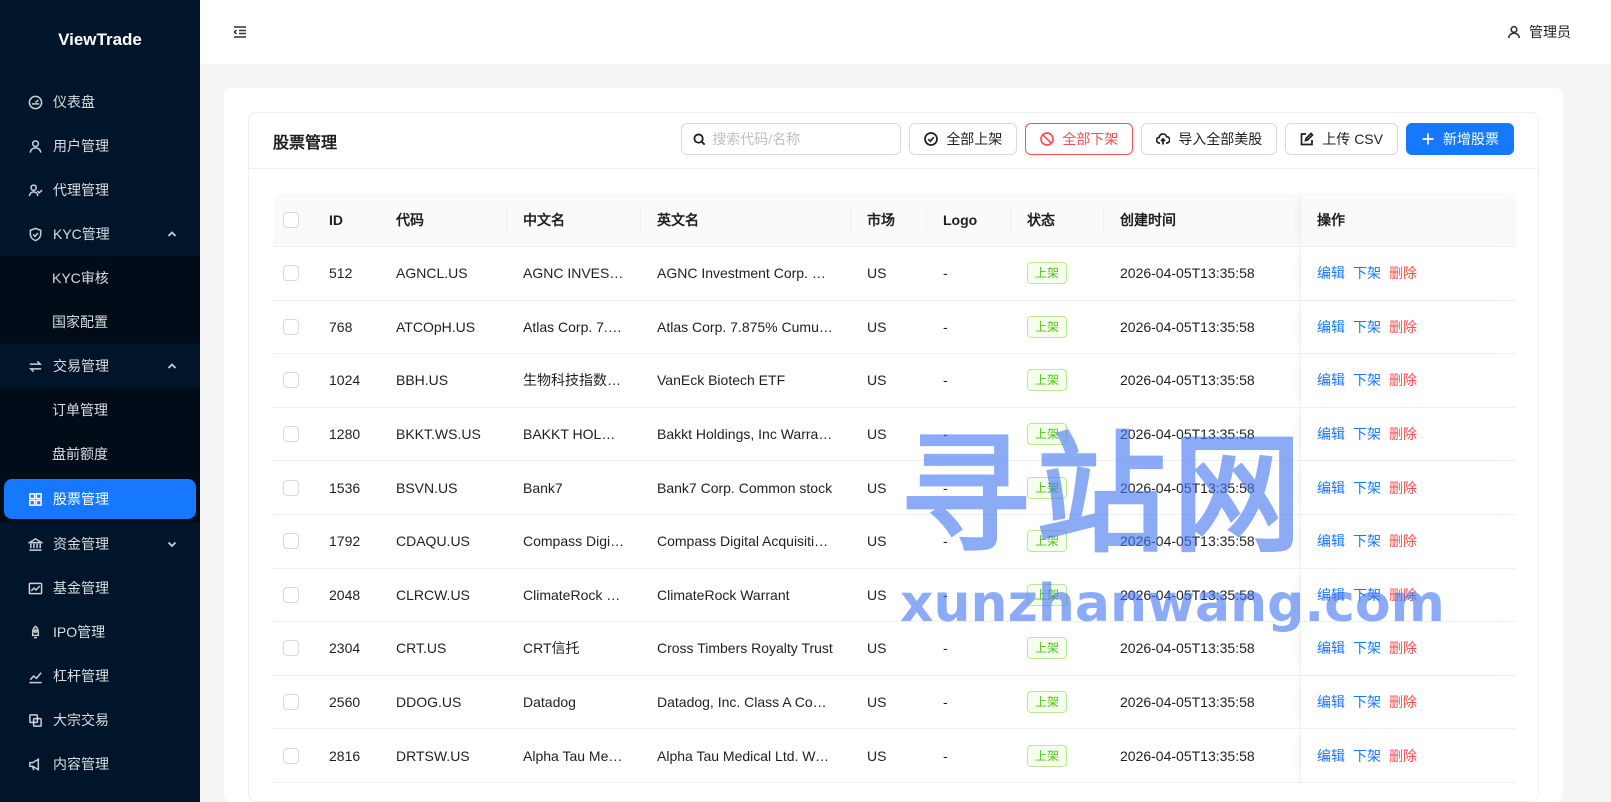 This screenshot has width=1611, height=802. I want to click on upload-csv-button: 上传 CSV, so click(1341, 139).